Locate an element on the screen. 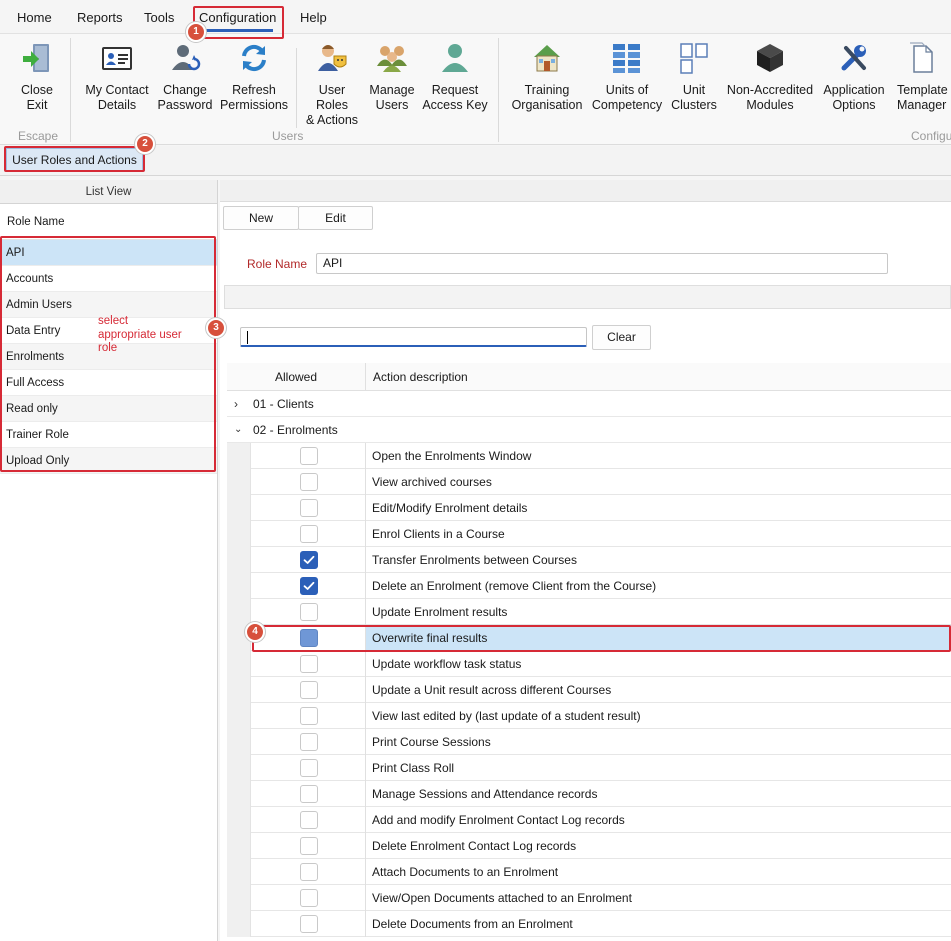 This screenshot has width=951, height=941. menu-reports: Reports is located at coordinates (100, 17).